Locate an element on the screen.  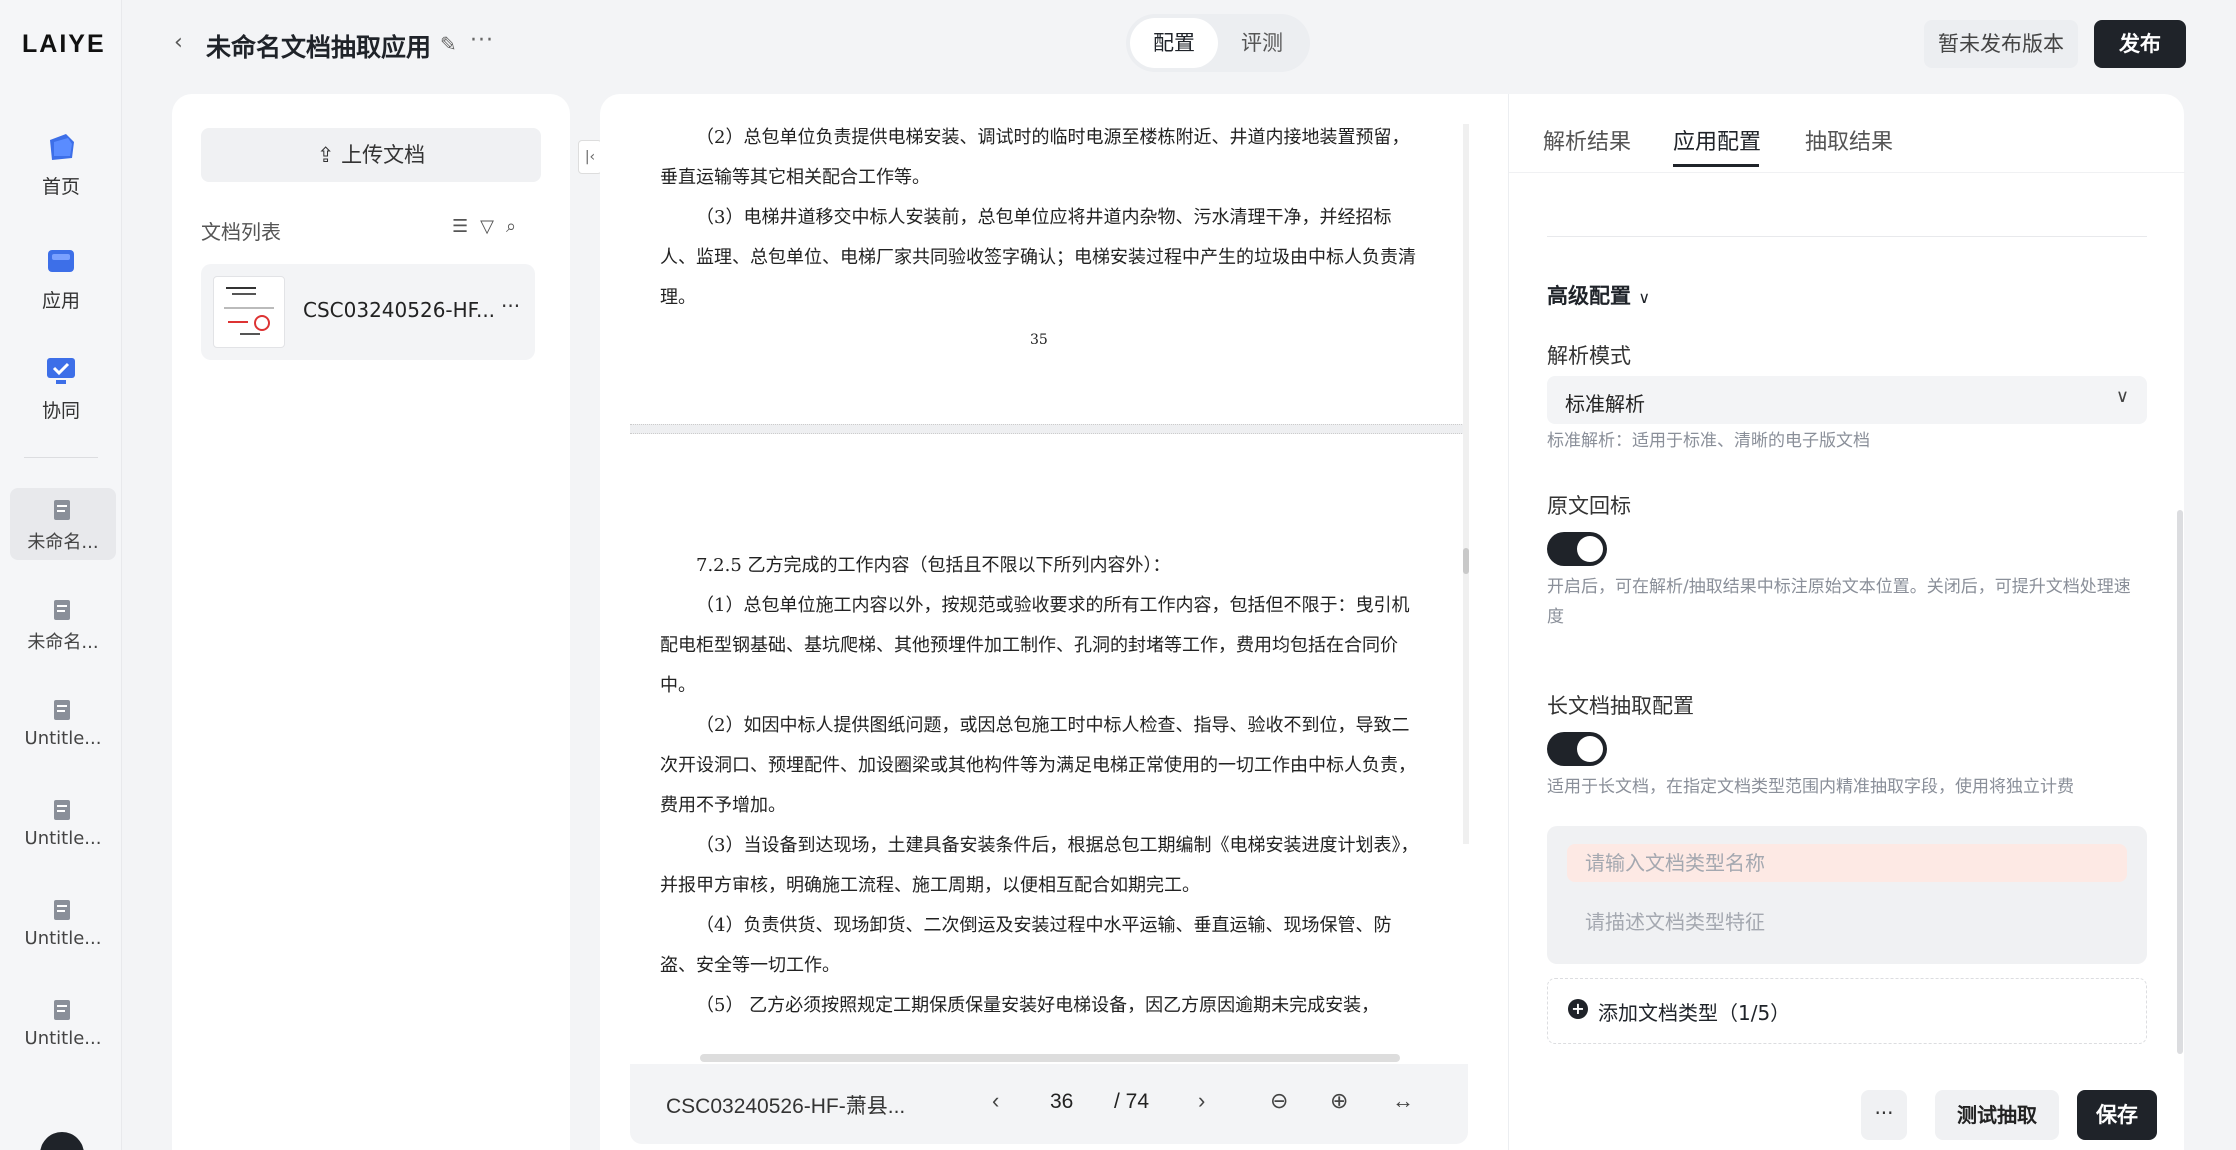
more-button: ··· is located at coordinates (1884, 1115).